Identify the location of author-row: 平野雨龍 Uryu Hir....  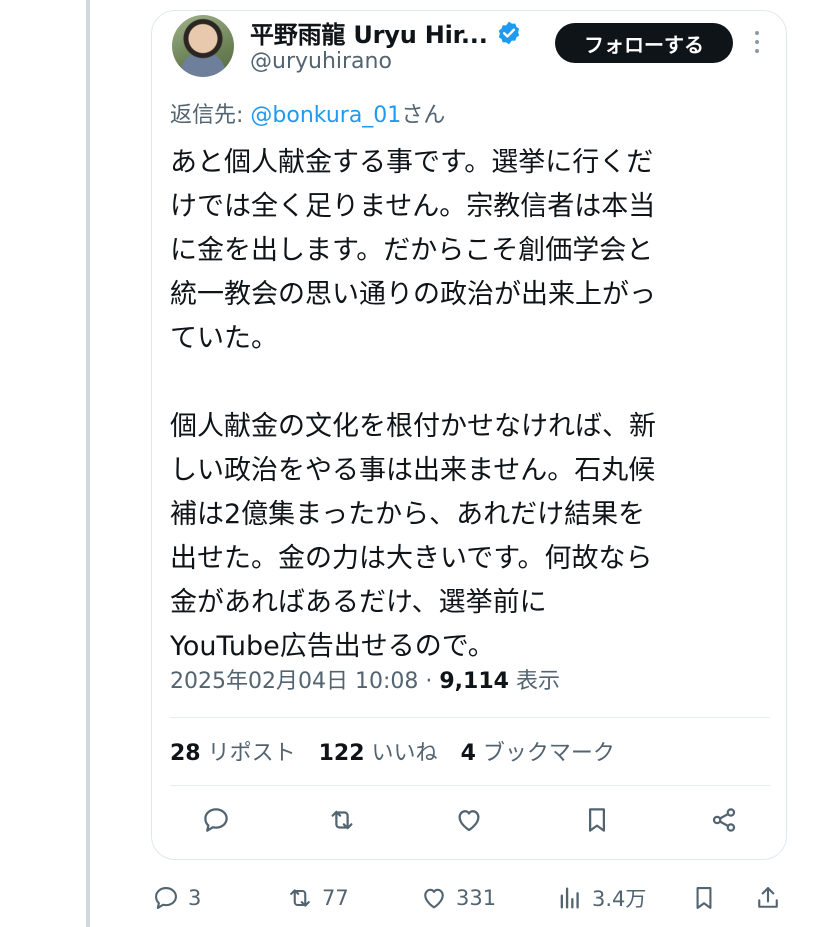
(386, 32).